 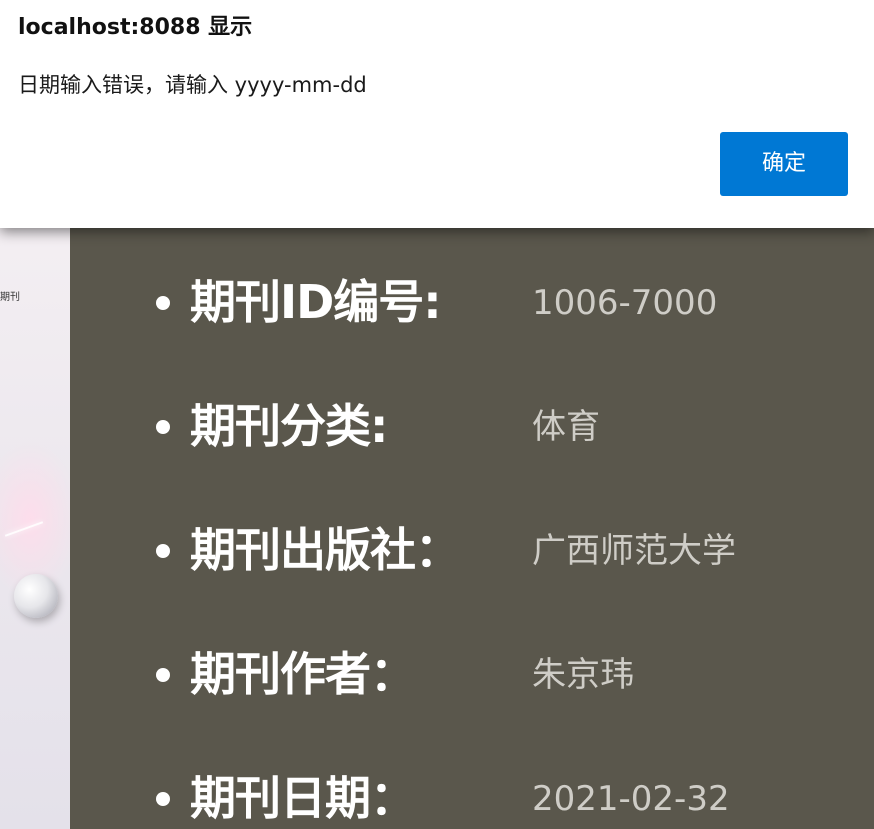 What do you see at coordinates (634, 551) in the screenshot?
I see `journal-publisher-value: 广西师范大学` at bounding box center [634, 551].